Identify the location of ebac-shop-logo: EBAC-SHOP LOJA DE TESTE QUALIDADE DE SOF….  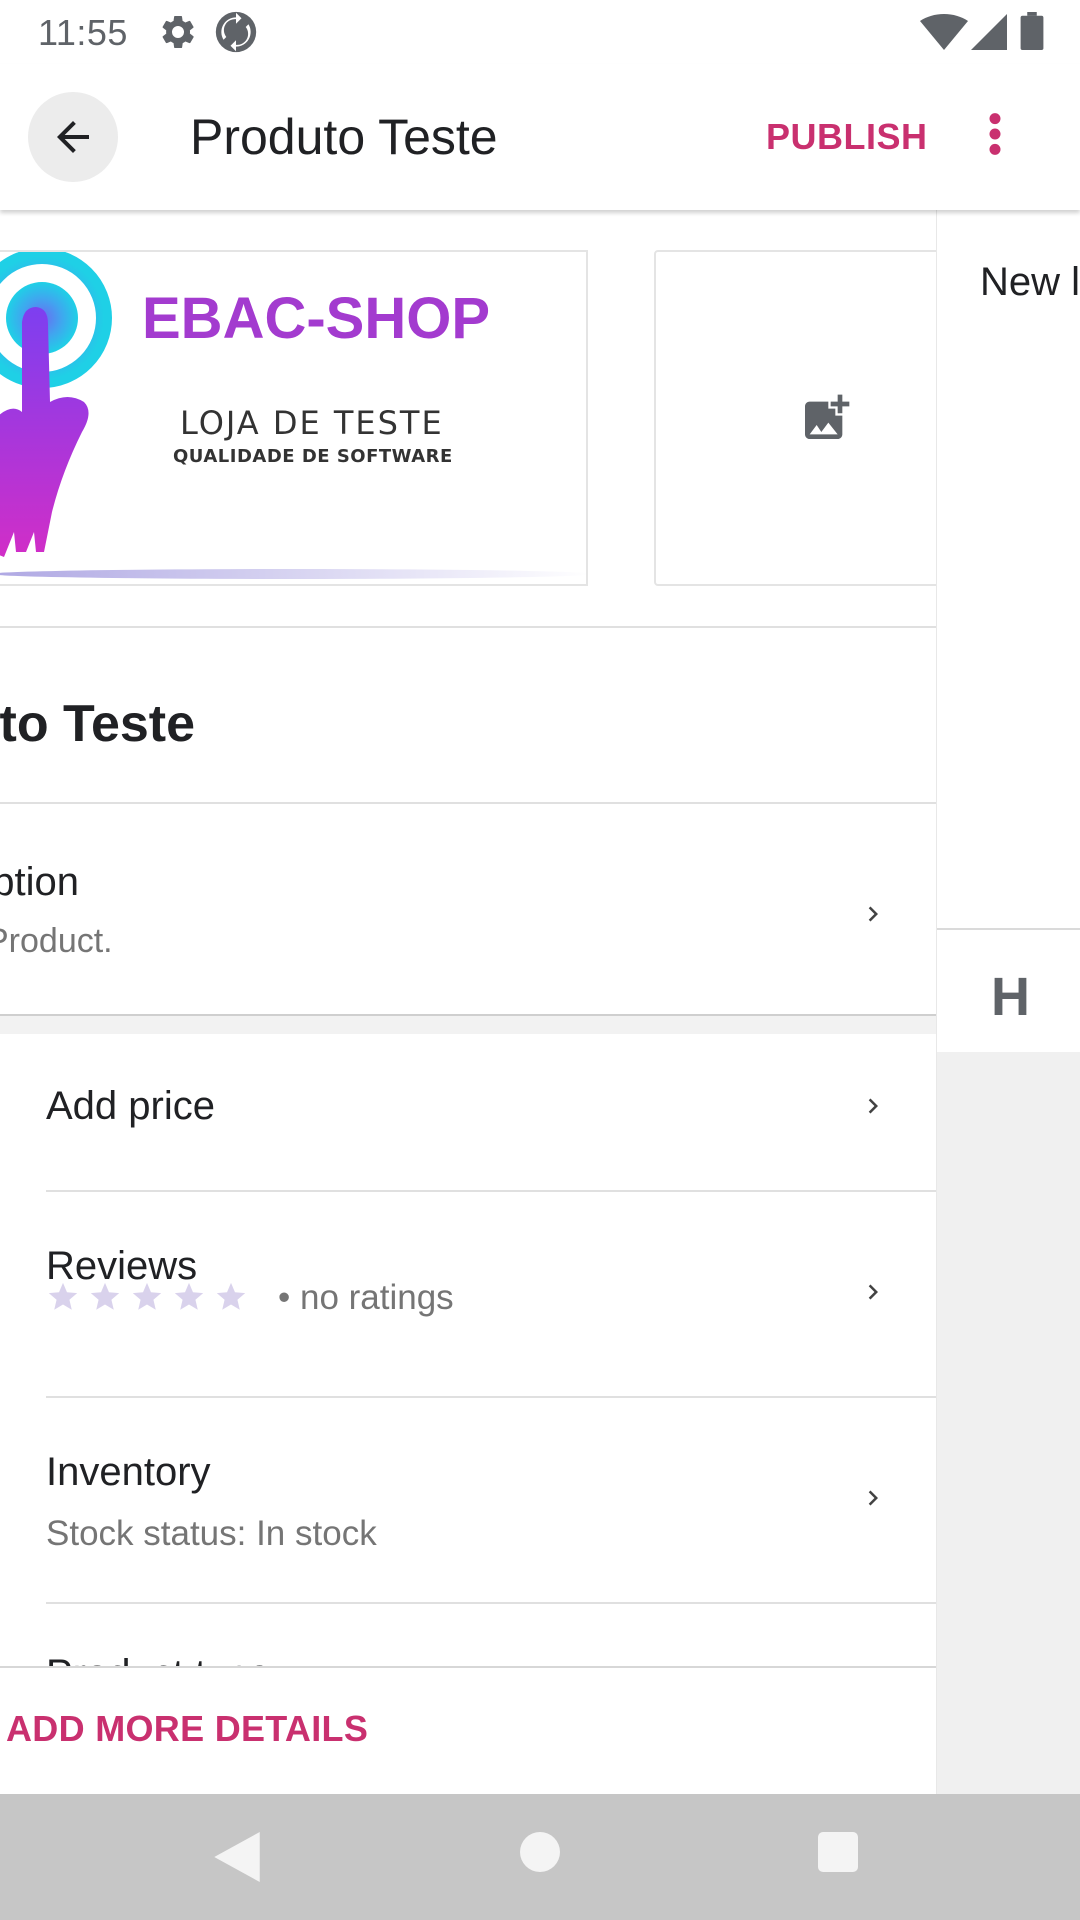
(293, 415).